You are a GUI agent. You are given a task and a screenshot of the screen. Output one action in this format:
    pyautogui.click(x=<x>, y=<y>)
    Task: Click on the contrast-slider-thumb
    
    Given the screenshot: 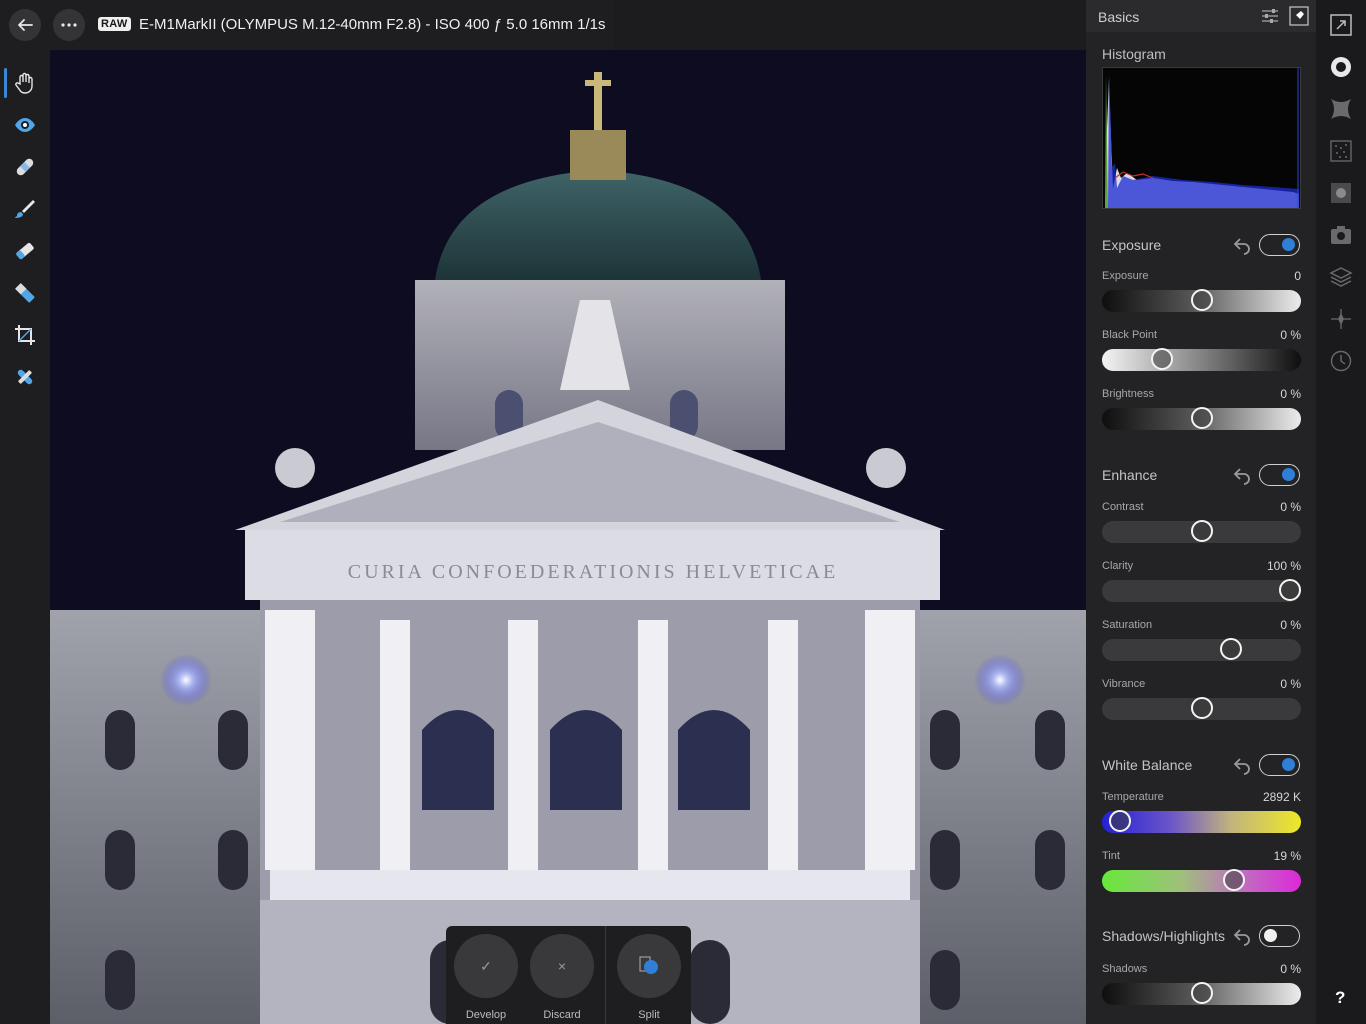 What is the action you would take?
    pyautogui.click(x=1201, y=531)
    